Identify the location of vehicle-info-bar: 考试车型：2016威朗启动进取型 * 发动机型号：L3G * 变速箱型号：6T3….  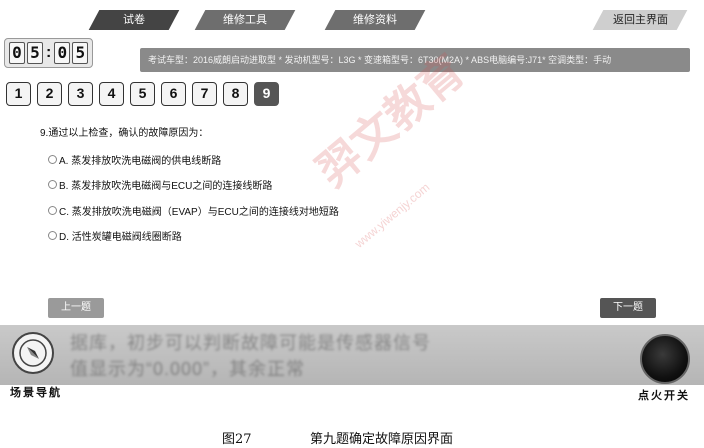
(415, 60).